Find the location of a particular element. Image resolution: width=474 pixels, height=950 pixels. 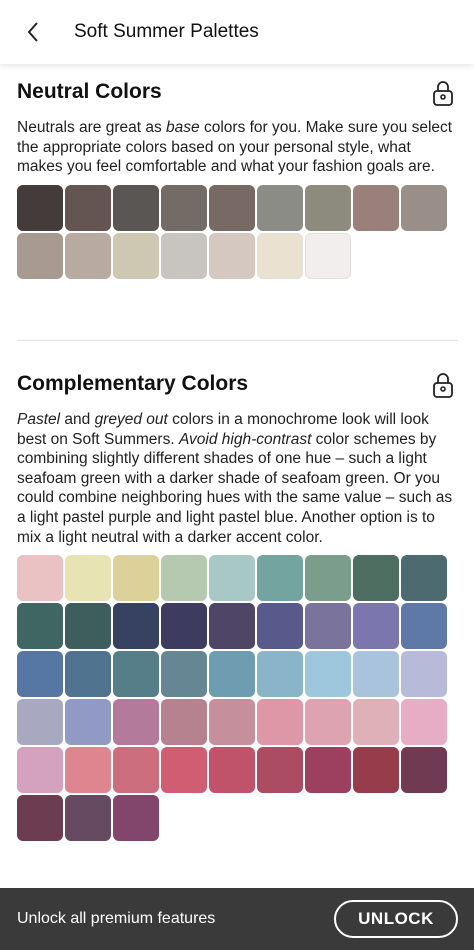

chevron-left-icon is located at coordinates (32, 32).